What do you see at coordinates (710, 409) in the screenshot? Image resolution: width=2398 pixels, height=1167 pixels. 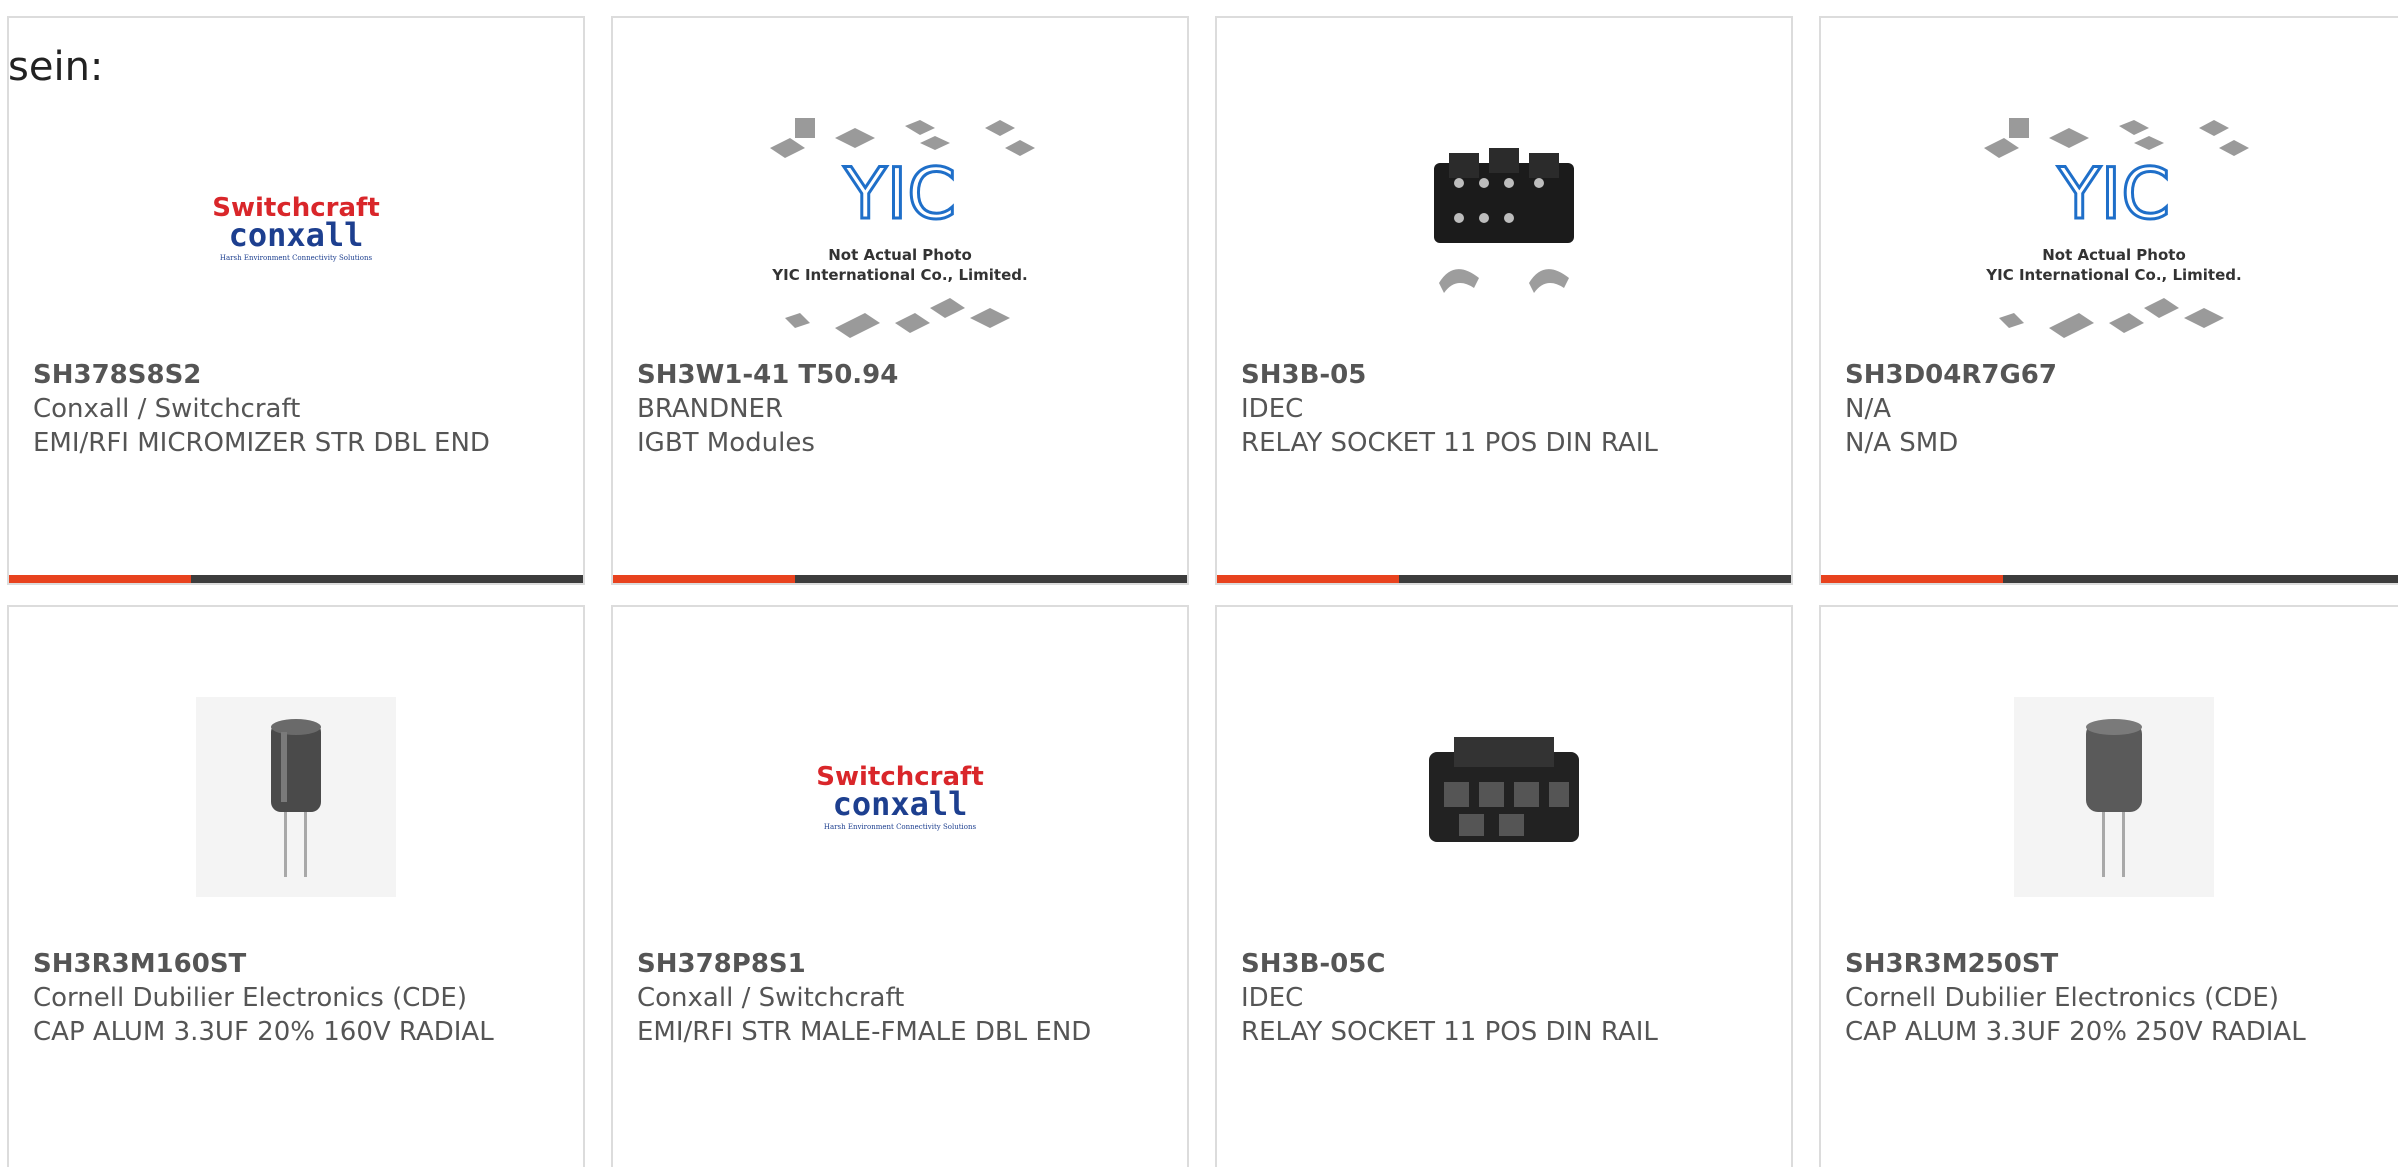 I see `manufacturer: BRANDNER` at bounding box center [710, 409].